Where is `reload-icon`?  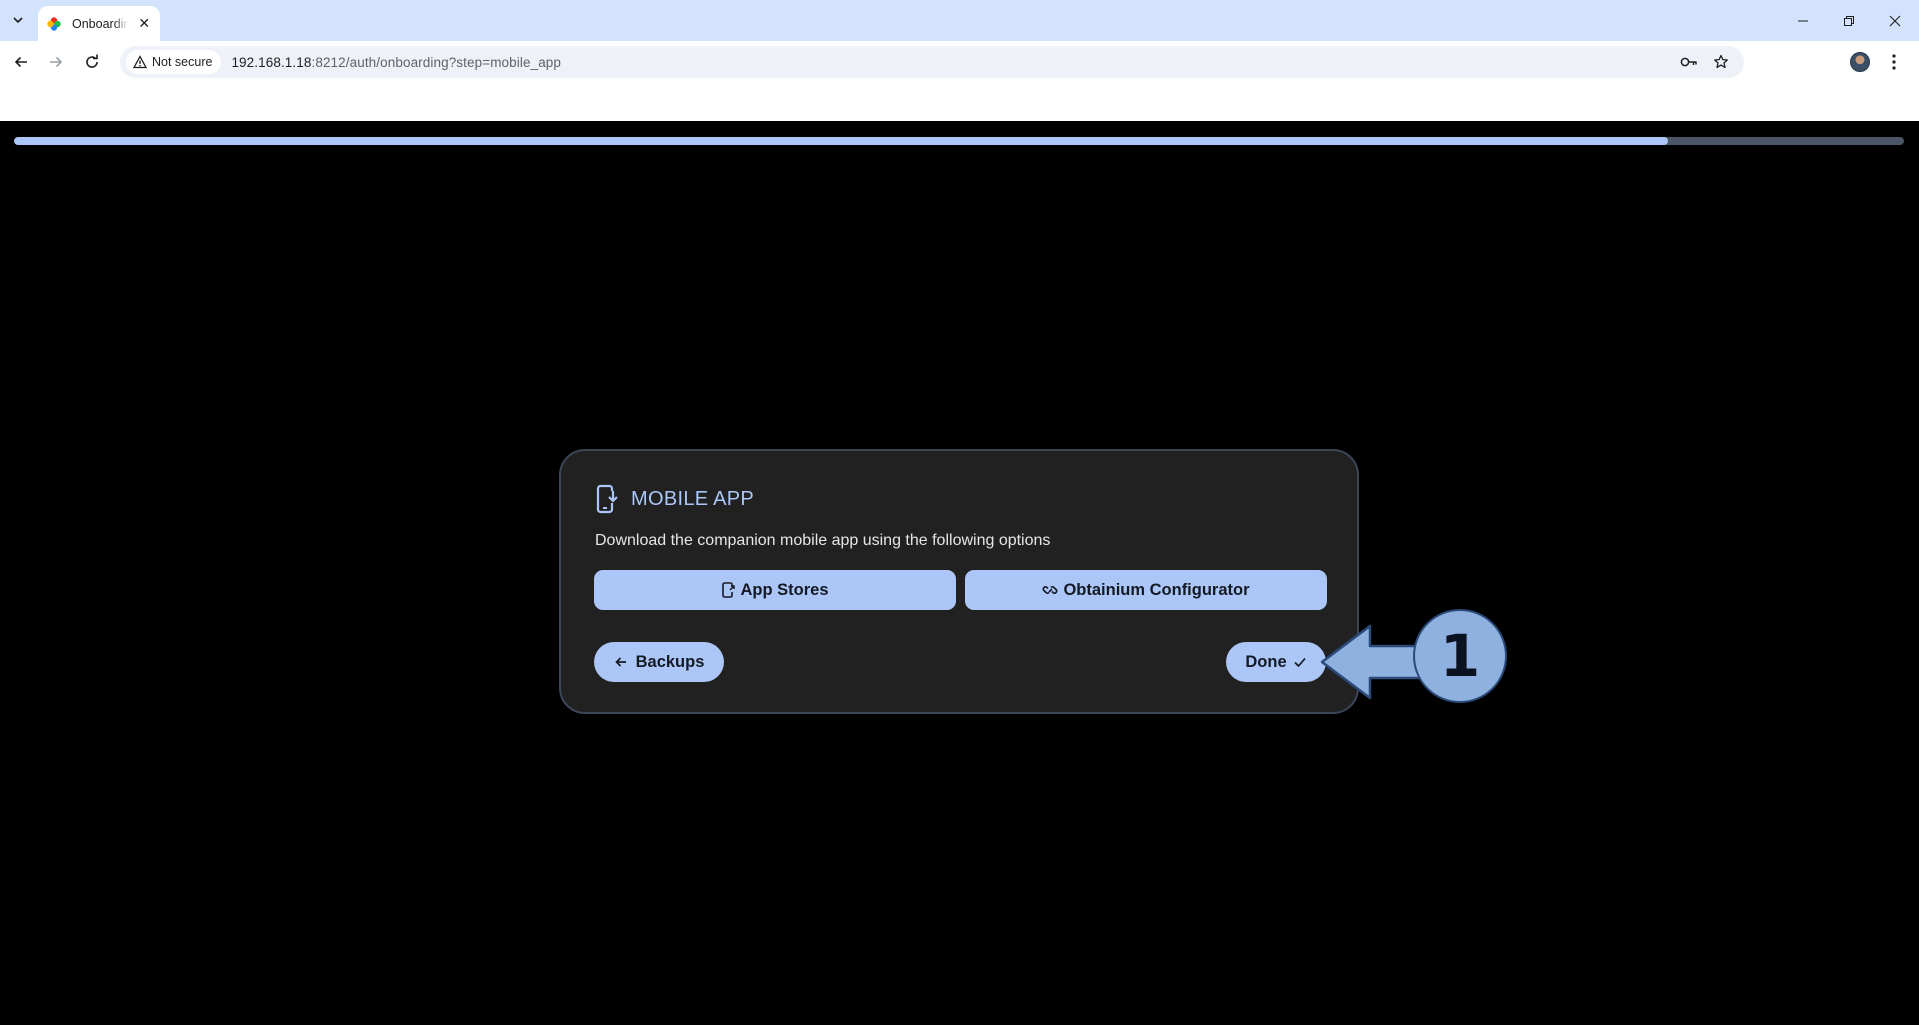 reload-icon is located at coordinates (92, 62).